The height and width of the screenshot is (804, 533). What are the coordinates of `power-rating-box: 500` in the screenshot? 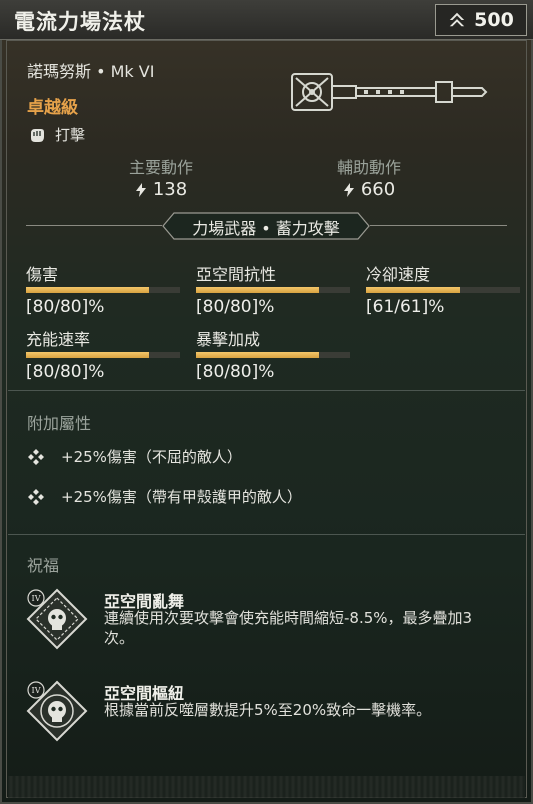 It's located at (481, 20).